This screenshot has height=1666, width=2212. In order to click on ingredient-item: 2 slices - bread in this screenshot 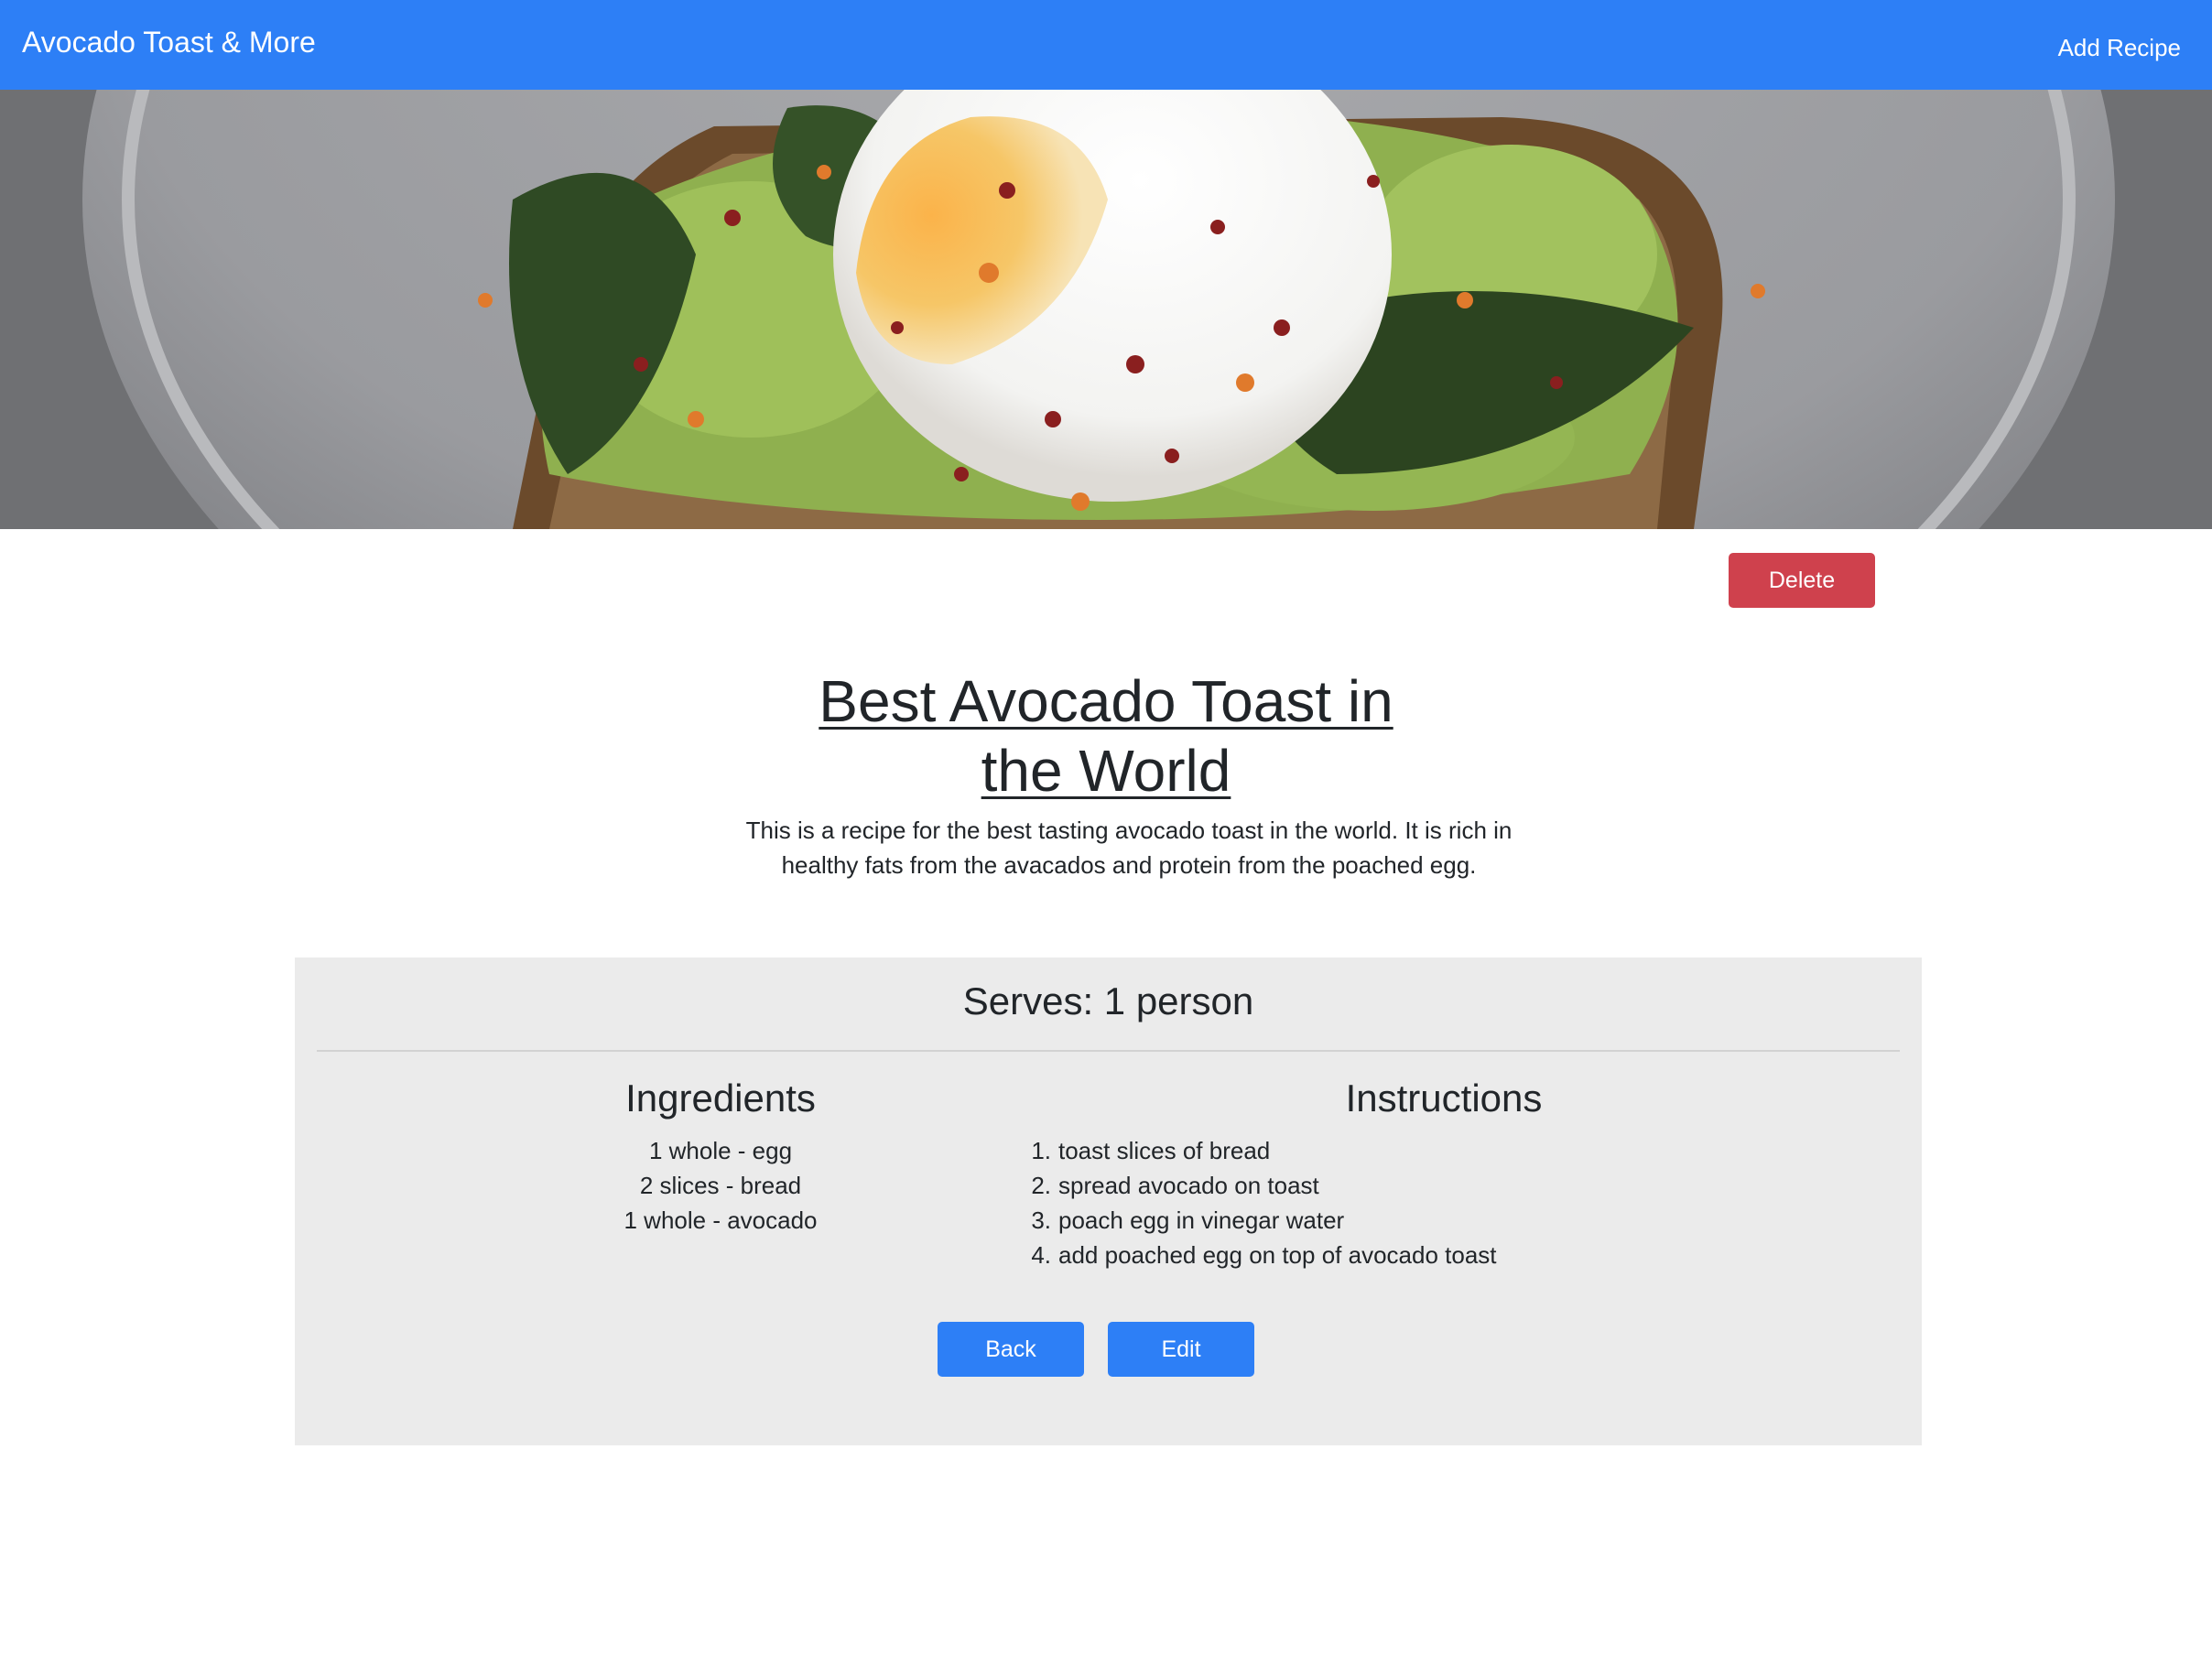, I will do `click(720, 1185)`.